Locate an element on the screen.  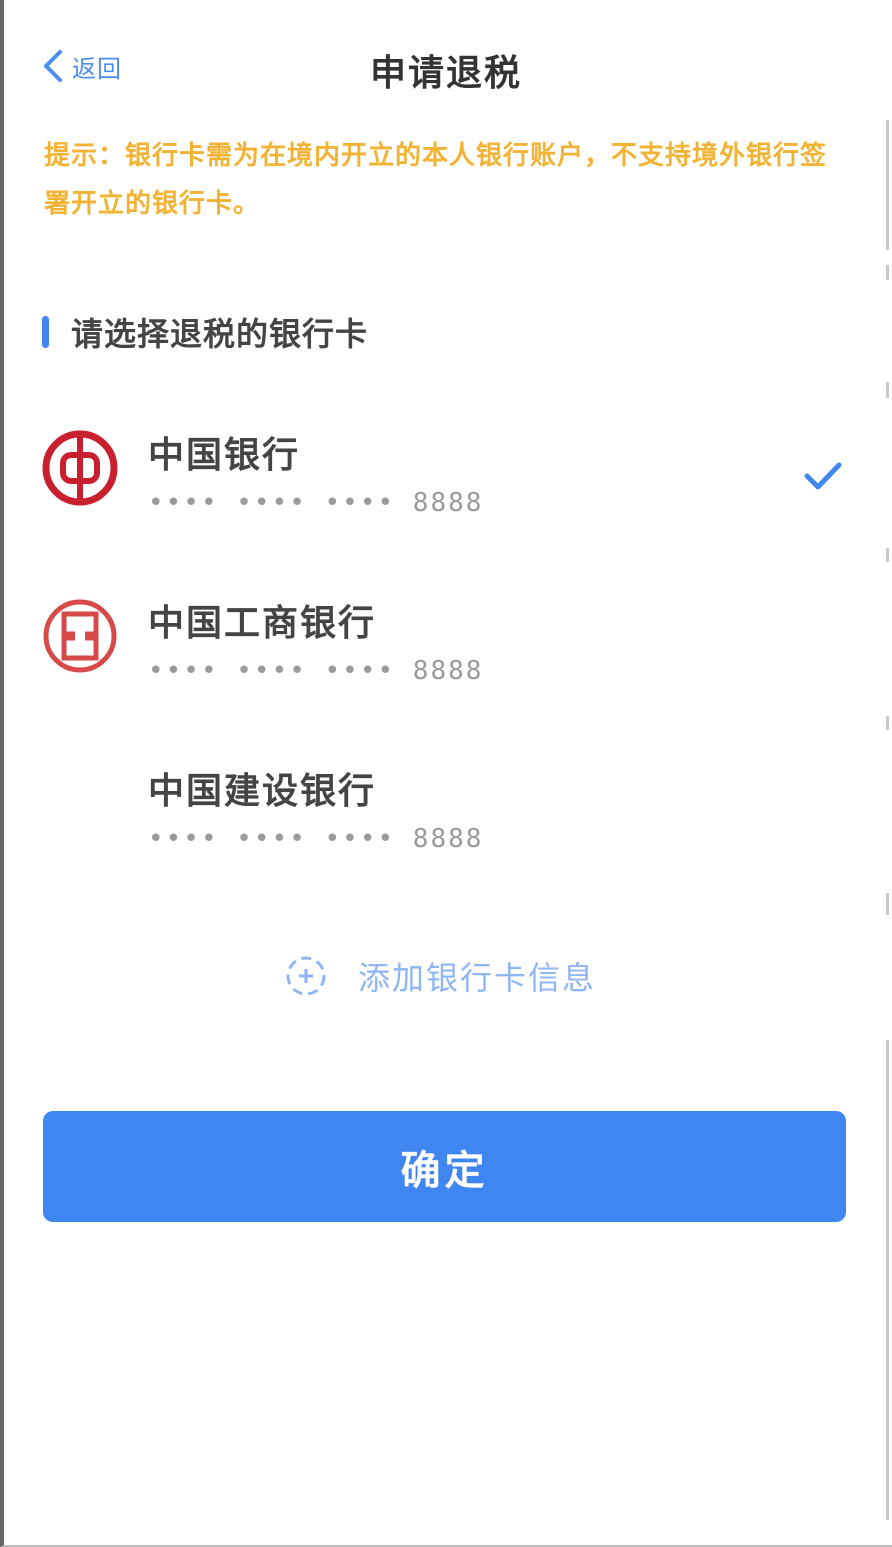
bank-card-item-boc: 中国银行 •••• •••• •••• 8888 is located at coordinates (446, 484).